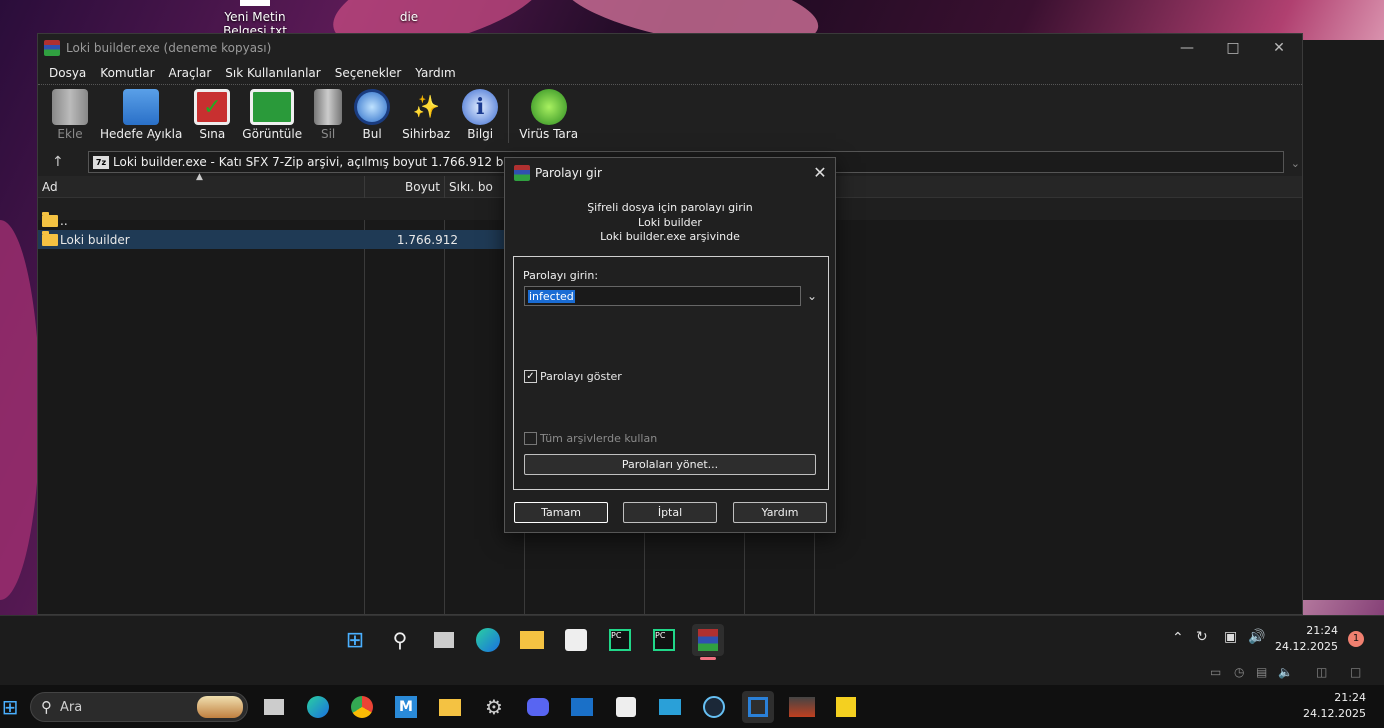  Describe the element at coordinates (758, 707) in the screenshot. I see `virtualbox-icon` at that location.